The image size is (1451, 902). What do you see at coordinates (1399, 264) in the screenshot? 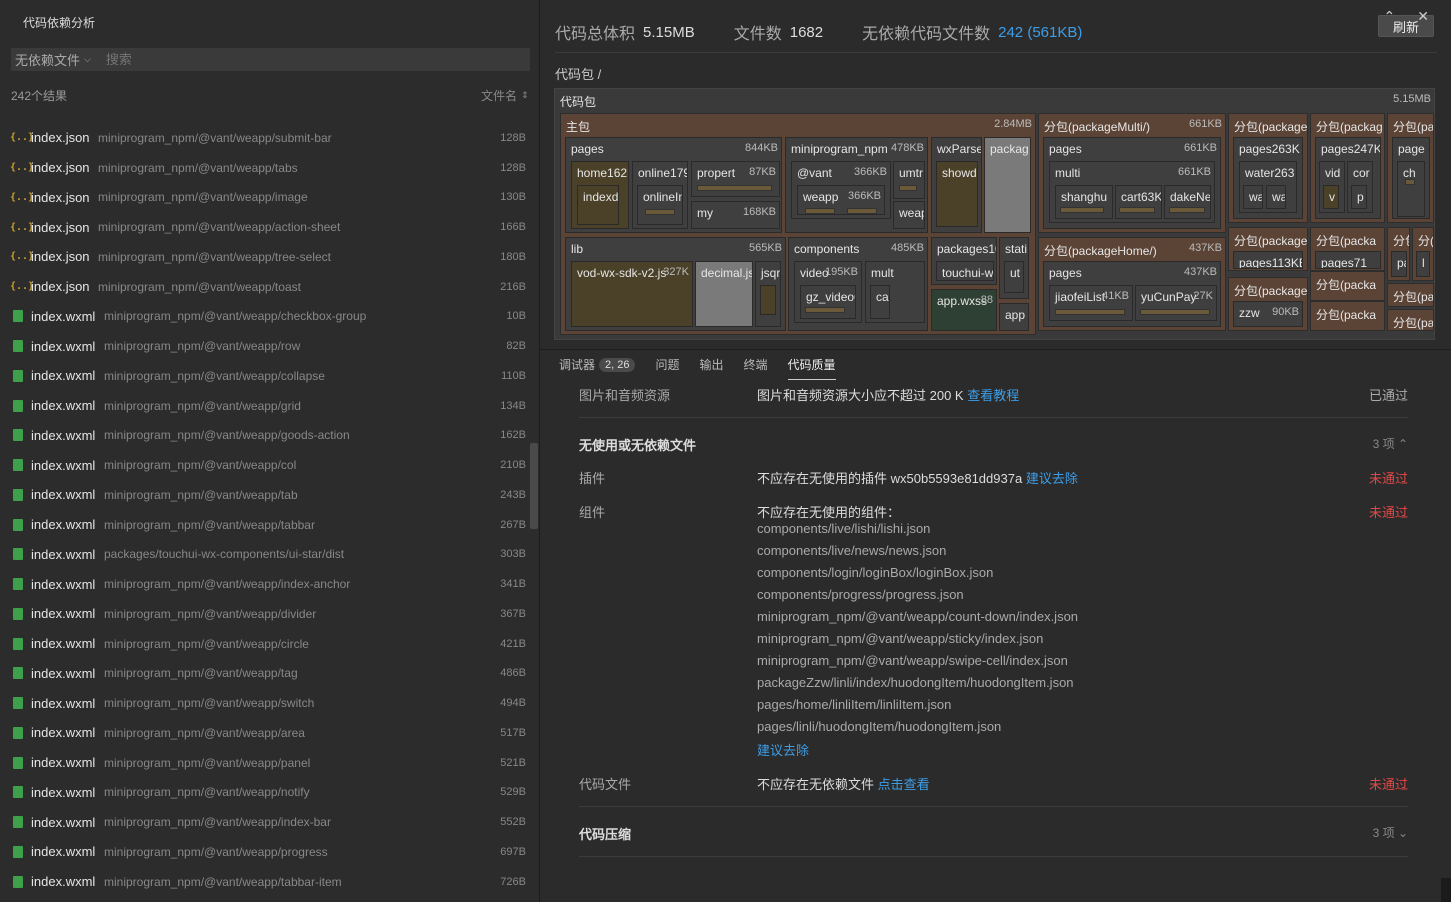
I see `treemap-node: pa` at bounding box center [1399, 264].